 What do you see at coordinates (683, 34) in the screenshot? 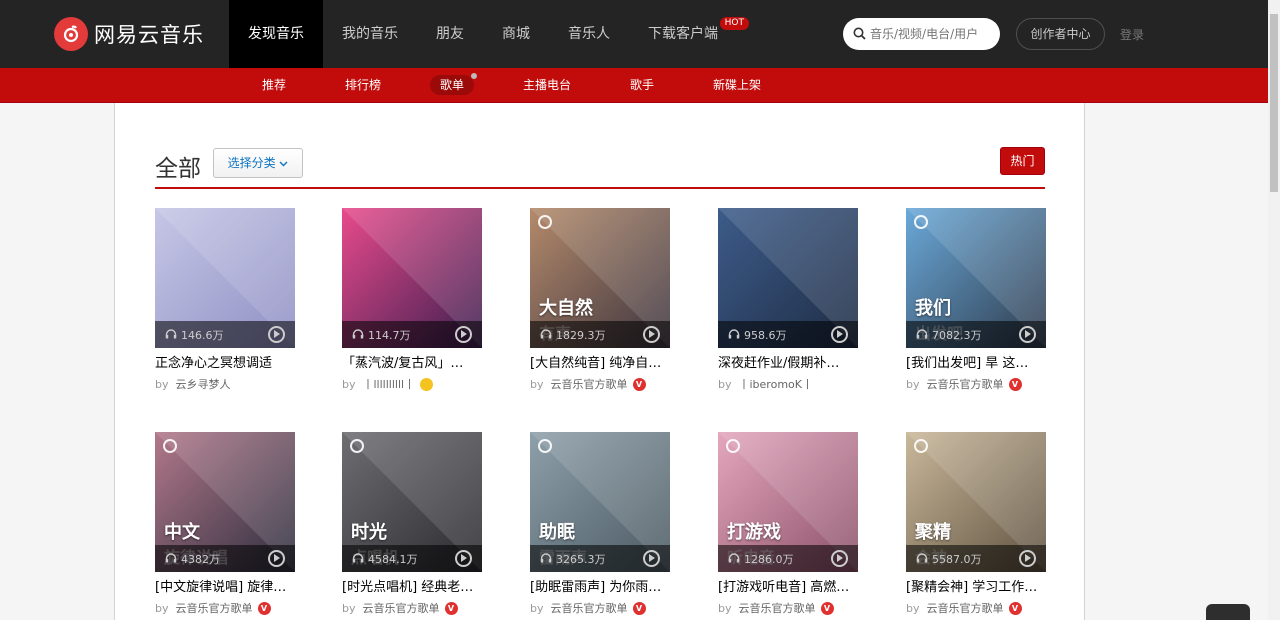
I see `nav-download-label: 下载客户端` at bounding box center [683, 34].